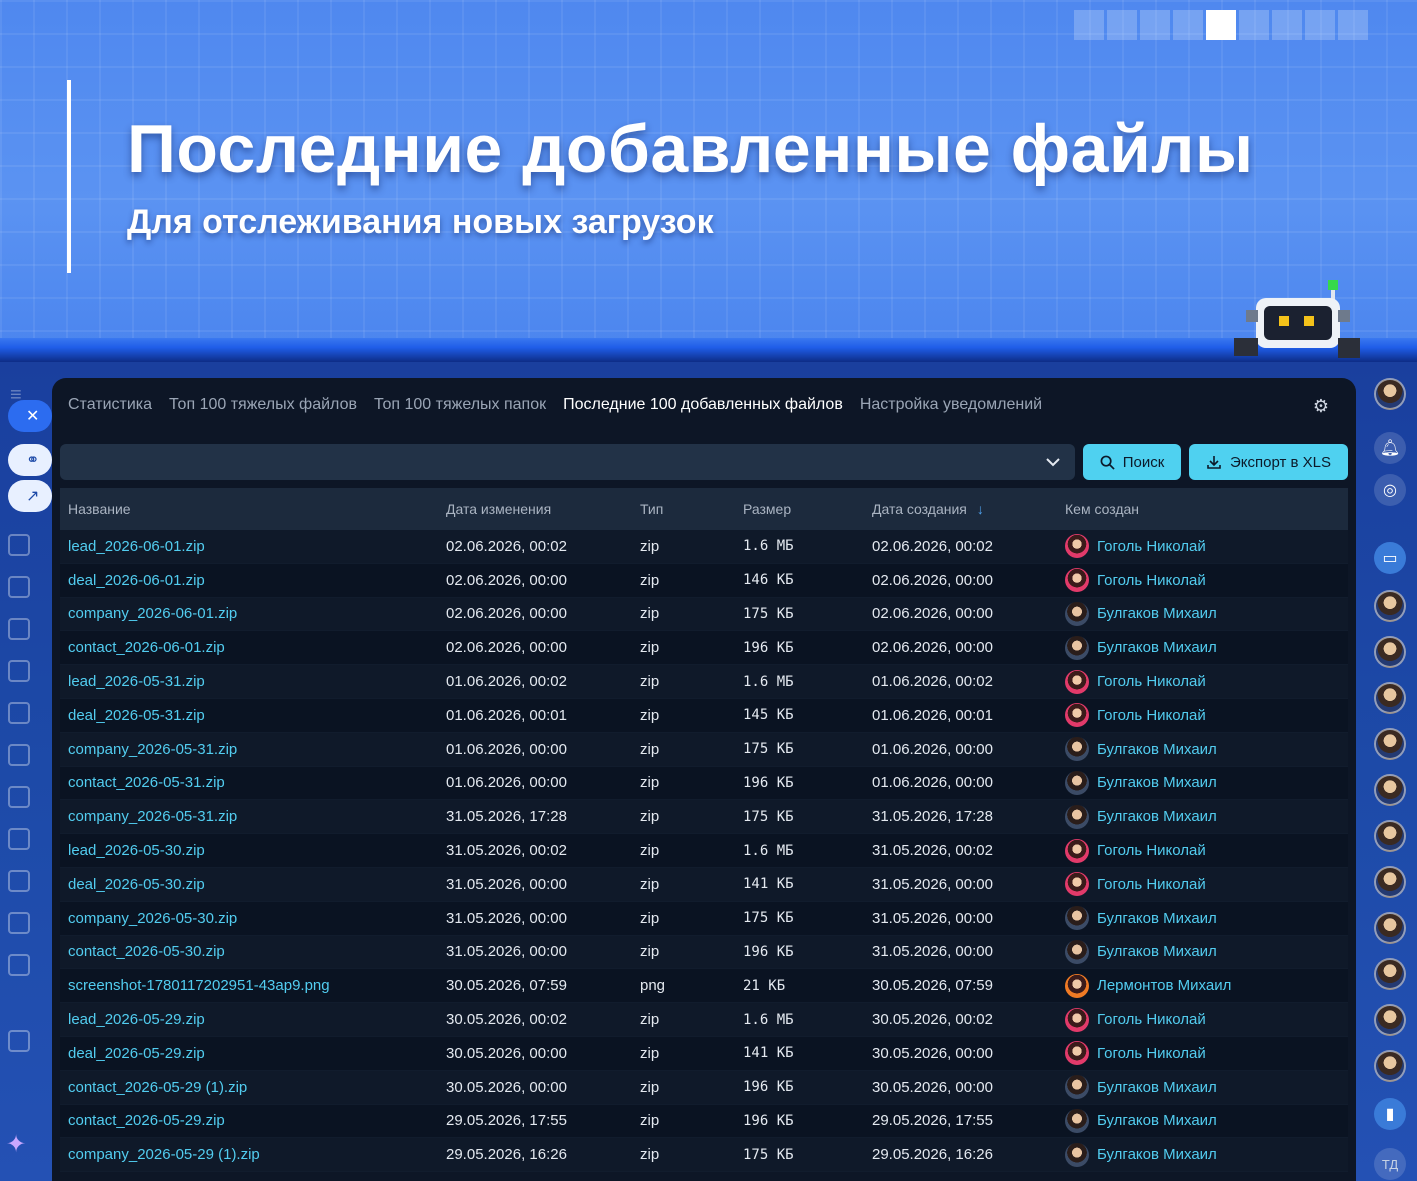 The width and height of the screenshot is (1417, 1181). Describe the element at coordinates (1221, 25) in the screenshot. I see `slide-dot-active` at that location.